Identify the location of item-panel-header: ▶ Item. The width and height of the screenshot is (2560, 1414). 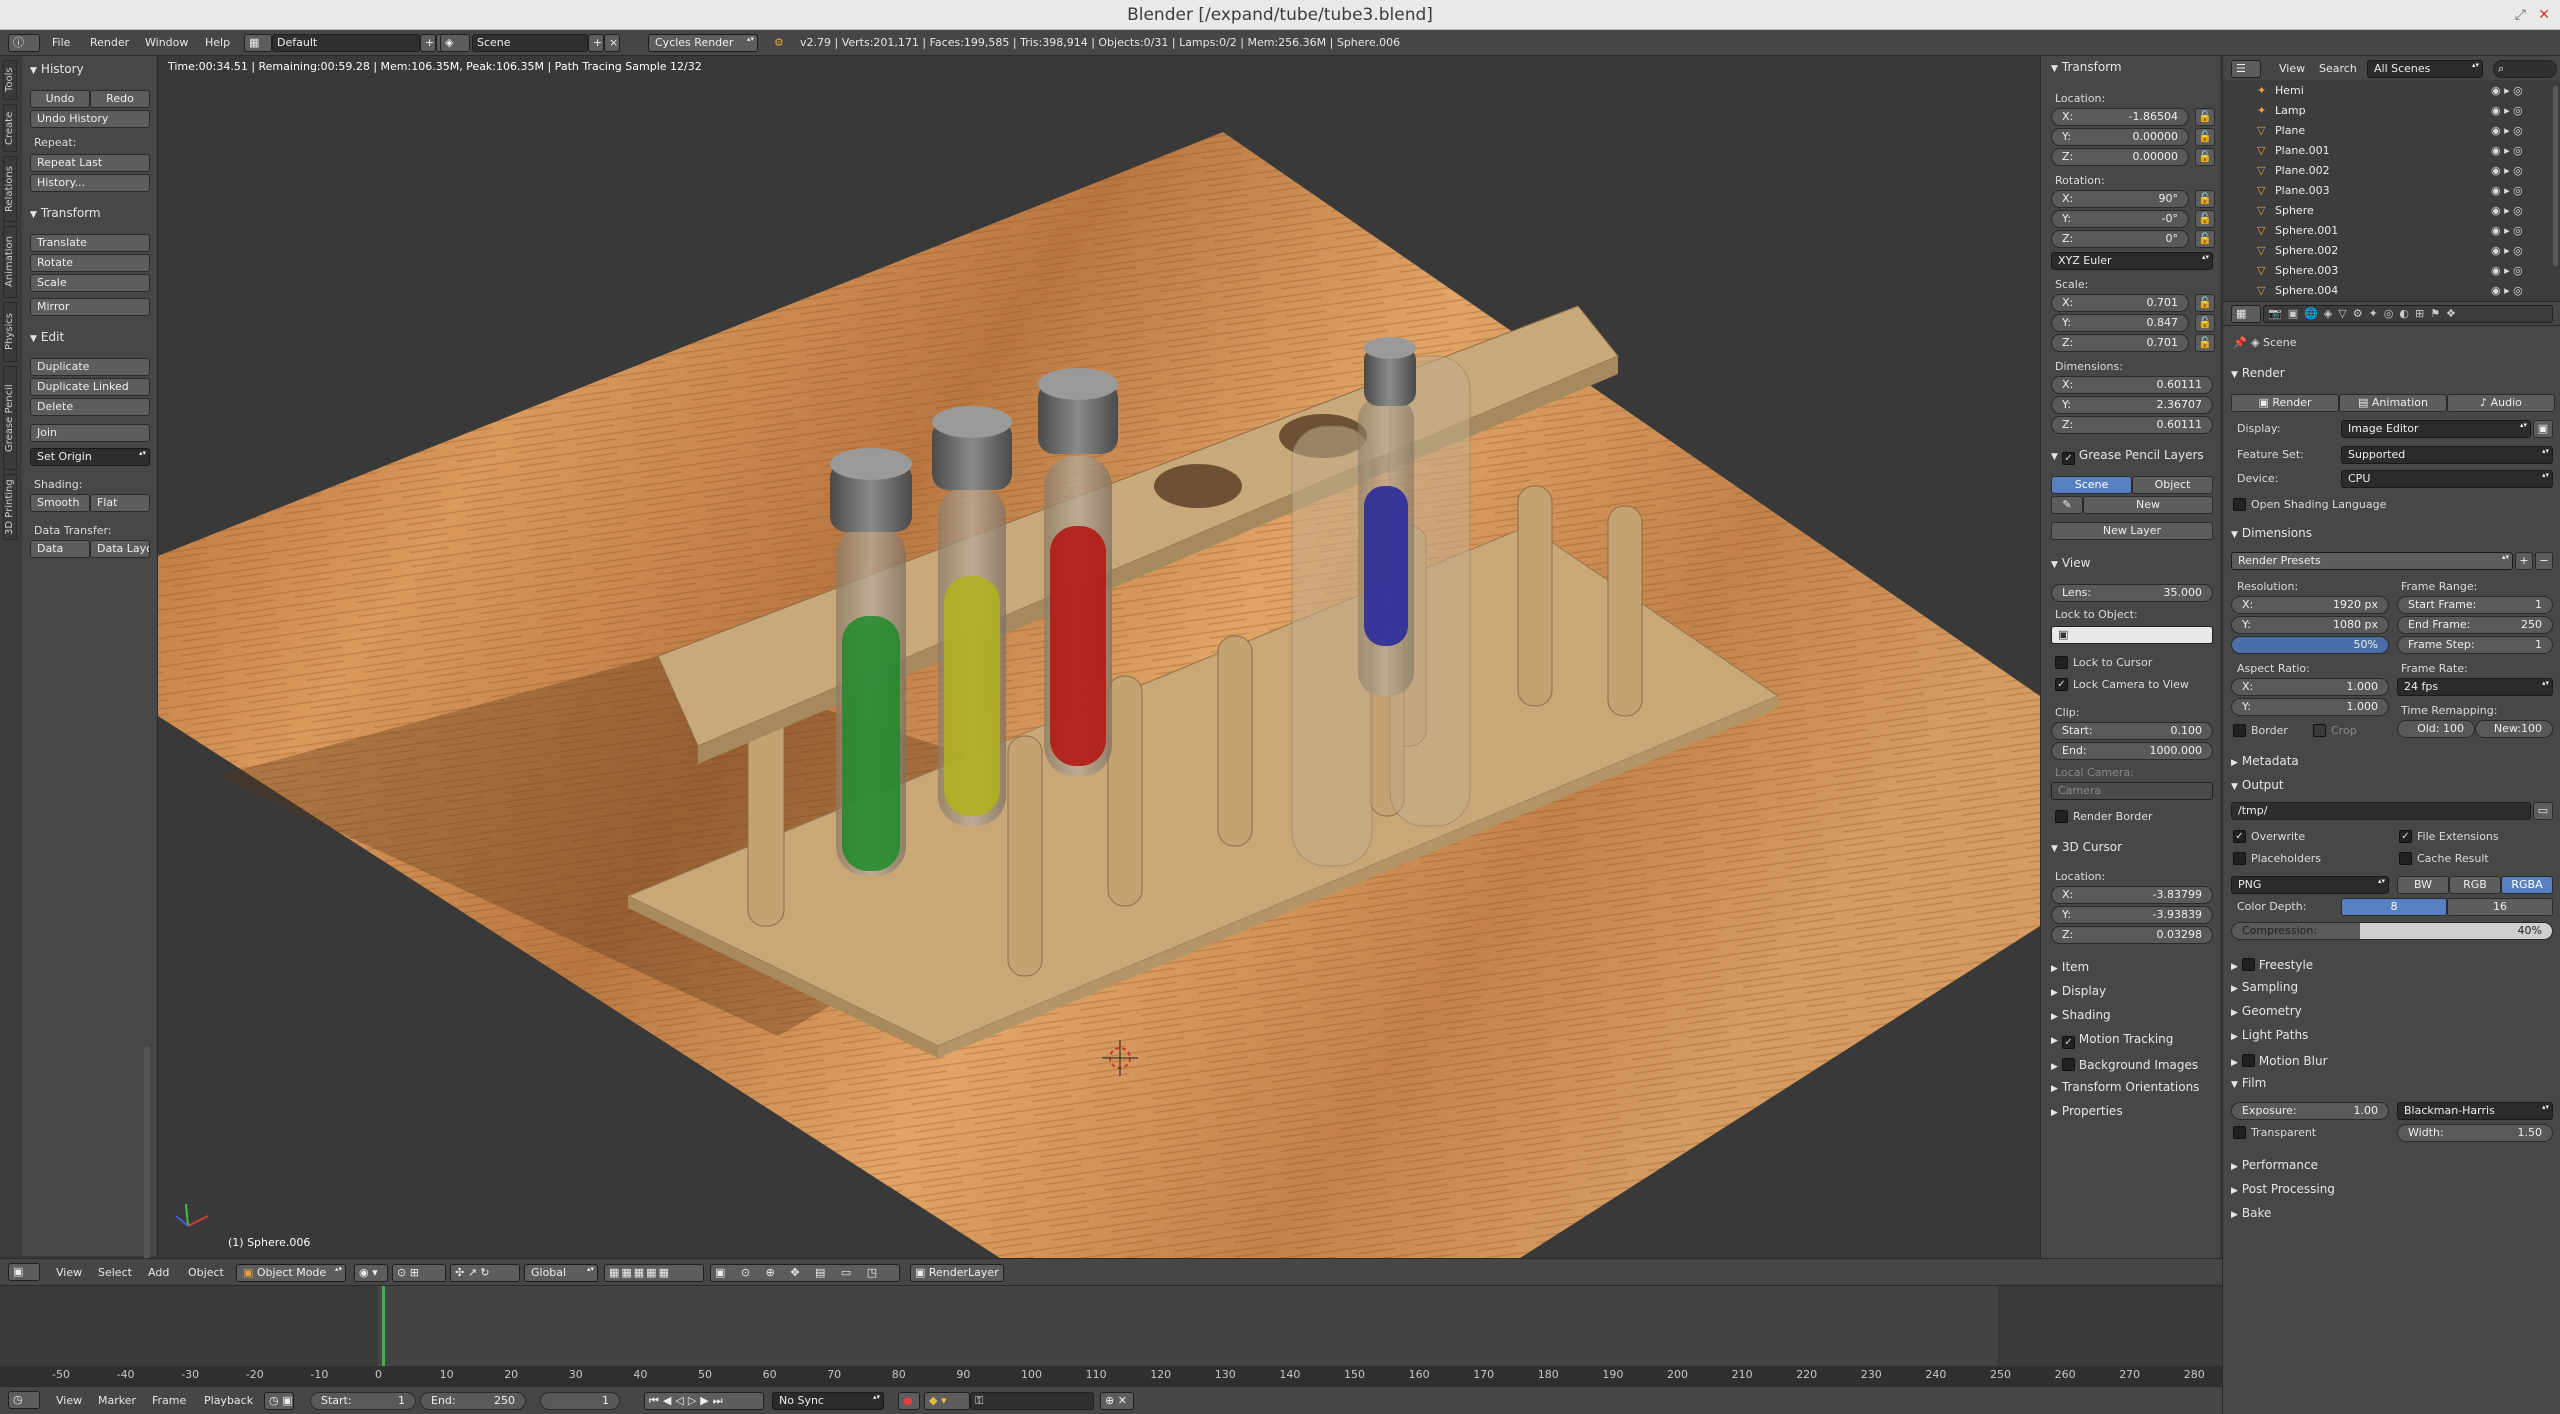
(2070, 967).